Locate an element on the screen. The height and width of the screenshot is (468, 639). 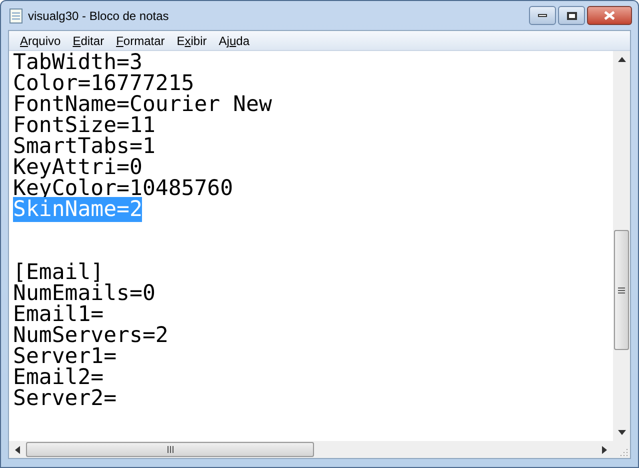
menu-item: Formatar is located at coordinates (140, 41).